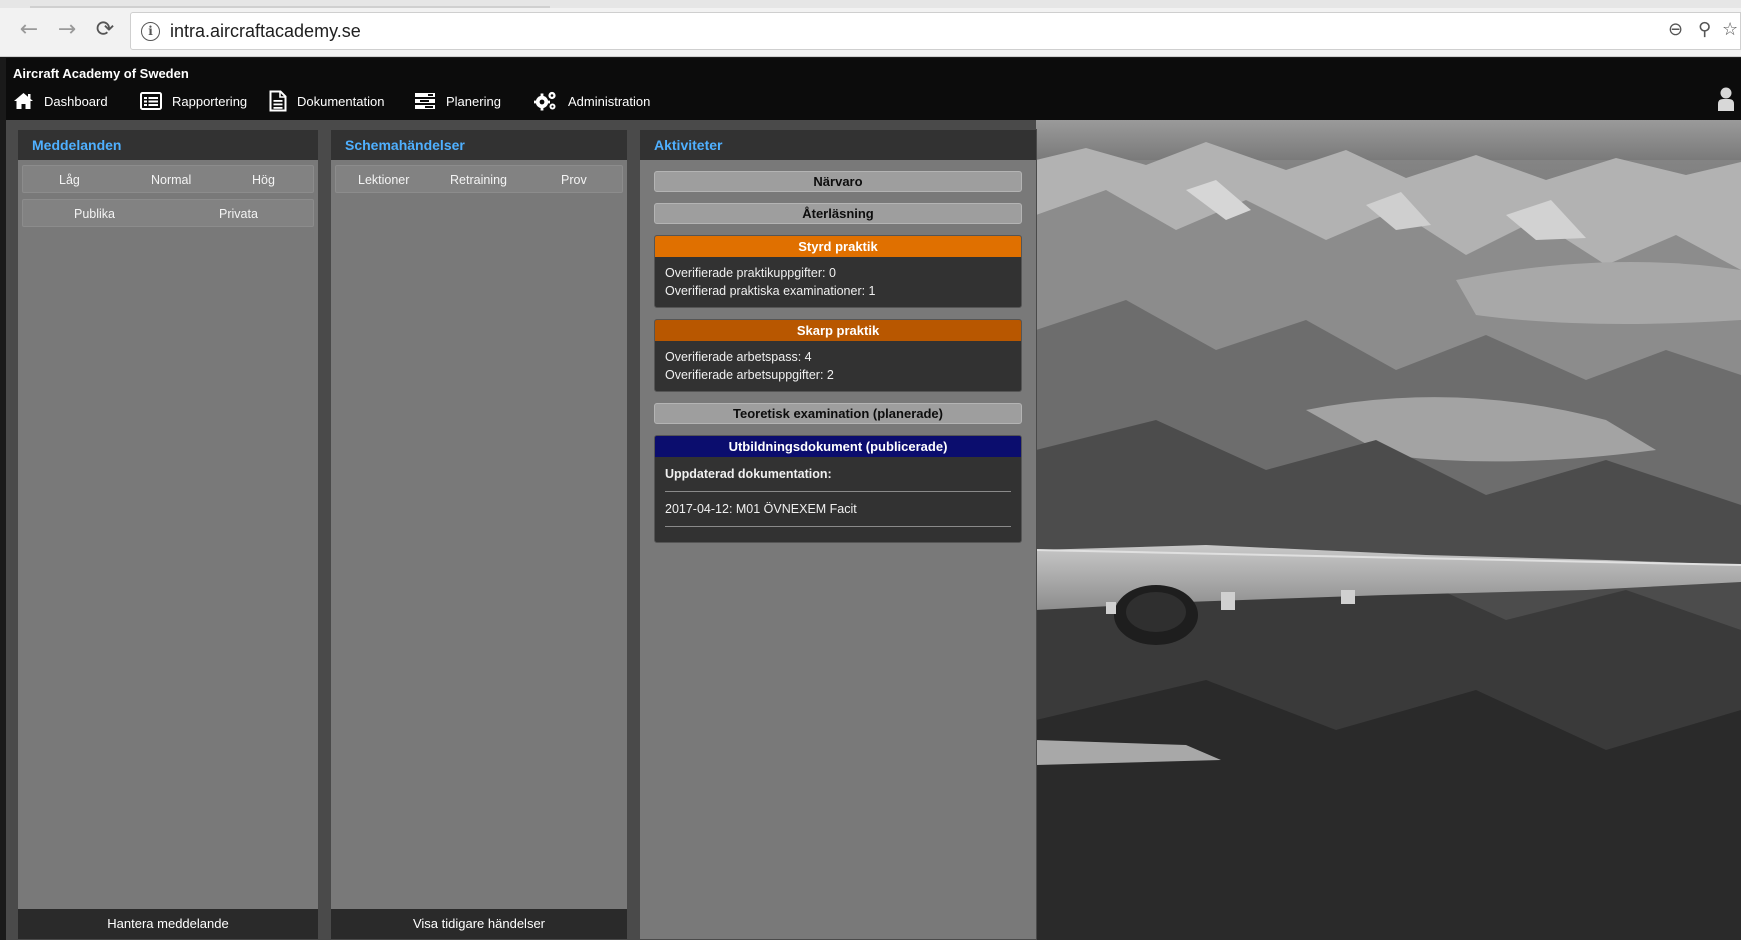 Image resolution: width=1741 pixels, height=940 pixels. I want to click on document-entry: 2017-04-12: M01 ÖVNEXEM Facit, so click(838, 509).